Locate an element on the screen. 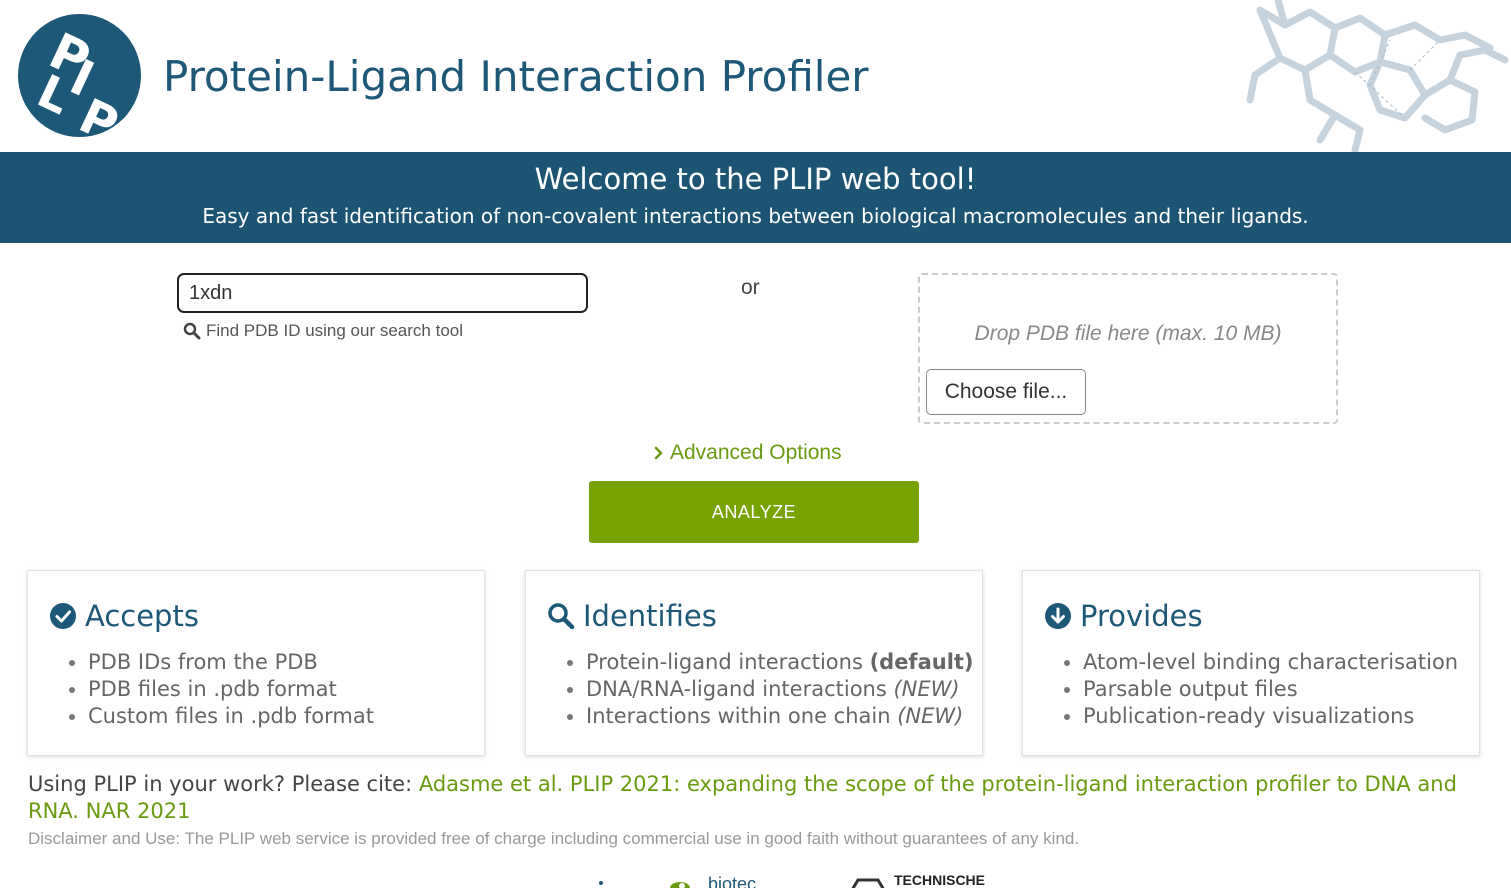 This screenshot has width=1511, height=888. list-item: DNA/RNA-ligand interactions (NEW) is located at coordinates (780, 689).